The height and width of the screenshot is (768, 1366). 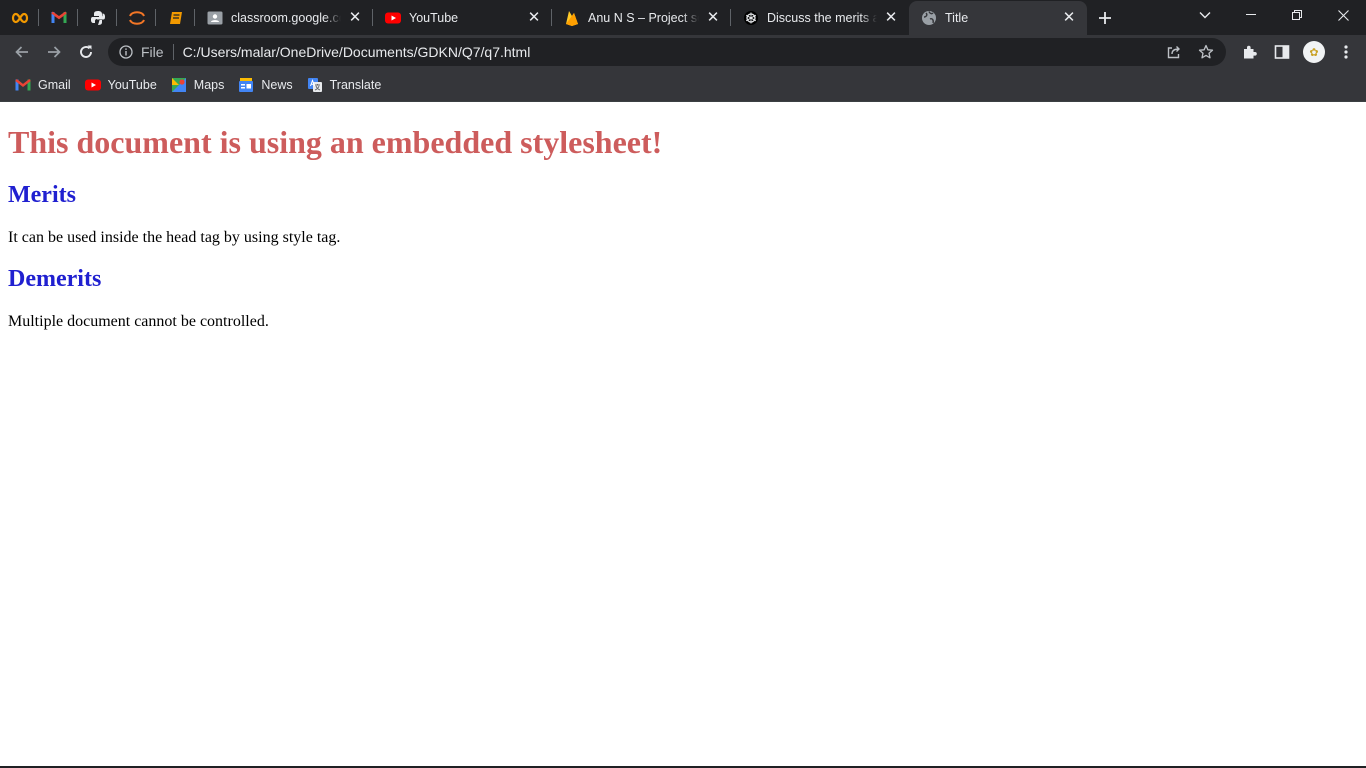 What do you see at coordinates (929, 18) in the screenshot?
I see `globe-icon` at bounding box center [929, 18].